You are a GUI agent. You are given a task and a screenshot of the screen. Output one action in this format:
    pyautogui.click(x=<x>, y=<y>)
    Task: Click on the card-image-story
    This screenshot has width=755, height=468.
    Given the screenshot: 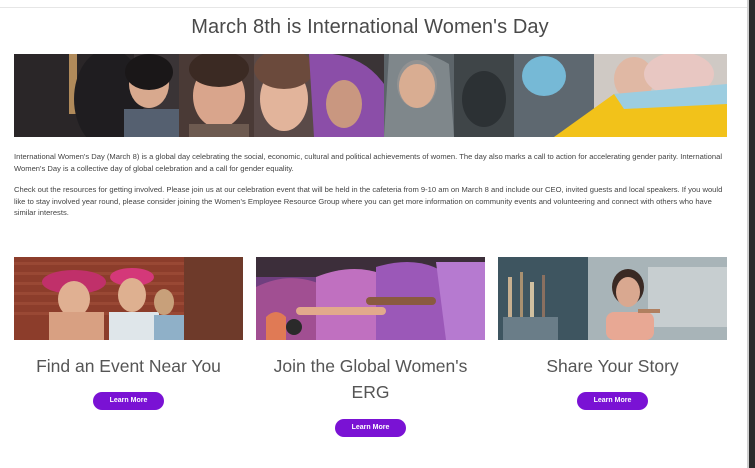 What is the action you would take?
    pyautogui.click(x=612, y=298)
    